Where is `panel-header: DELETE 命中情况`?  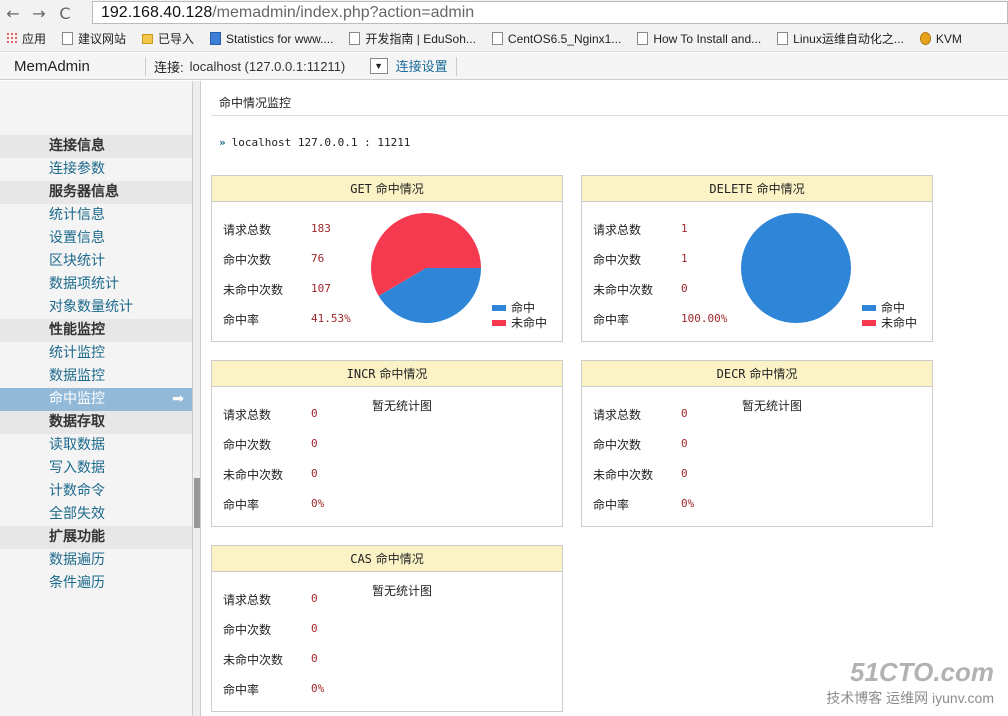 panel-header: DELETE 命中情况 is located at coordinates (757, 189).